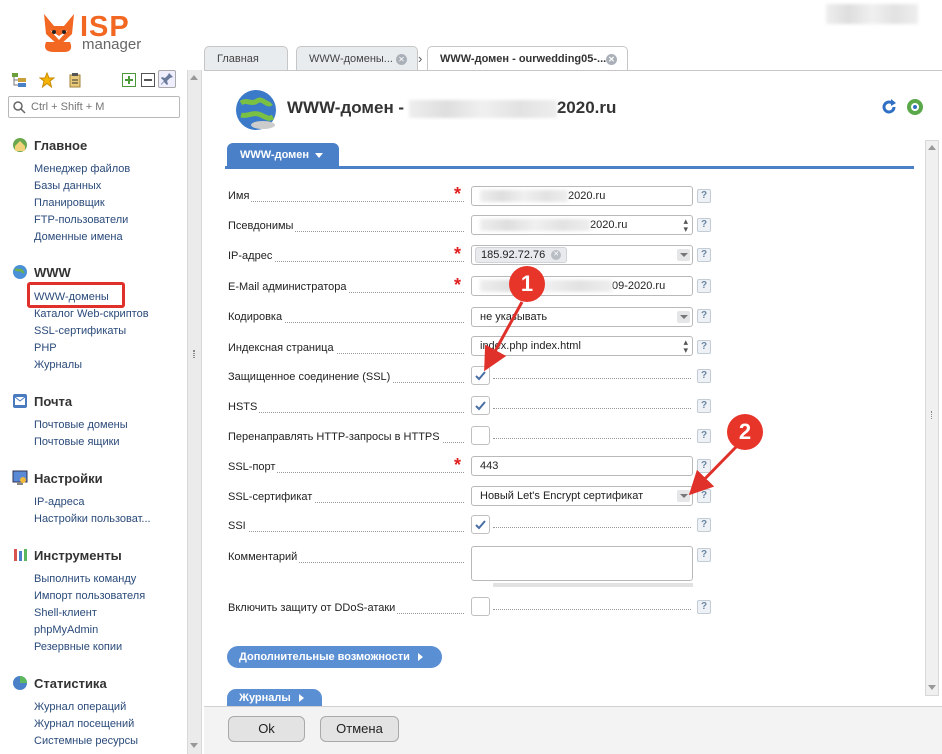  What do you see at coordinates (346, 438) in the screenshot?
I see `field-label-https-redirect: Перенаправлять HTTP-запросы в HTTPS` at bounding box center [346, 438].